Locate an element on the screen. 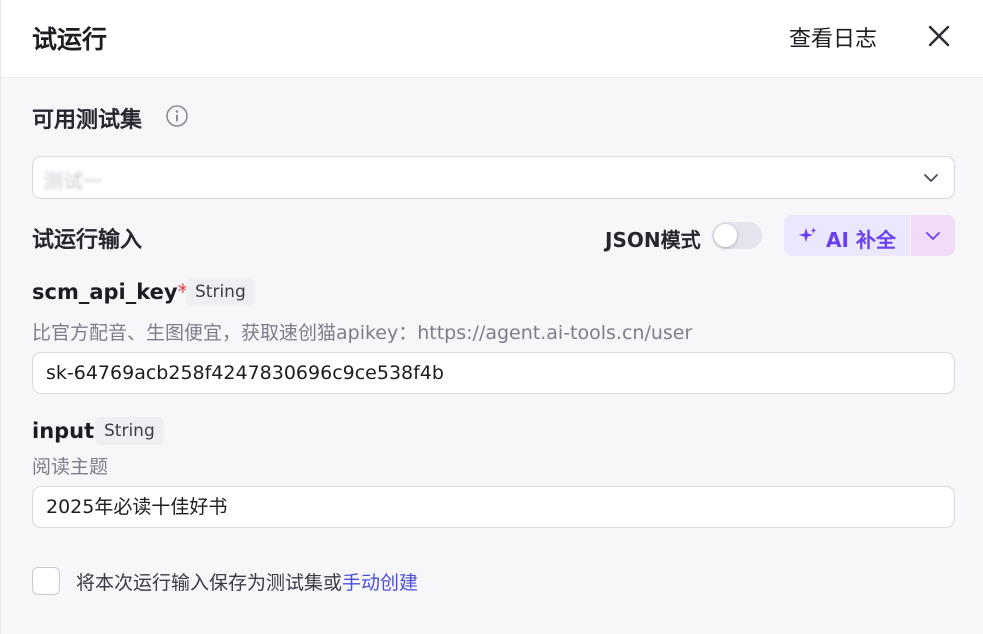  sparkle-icon is located at coordinates (808, 234).